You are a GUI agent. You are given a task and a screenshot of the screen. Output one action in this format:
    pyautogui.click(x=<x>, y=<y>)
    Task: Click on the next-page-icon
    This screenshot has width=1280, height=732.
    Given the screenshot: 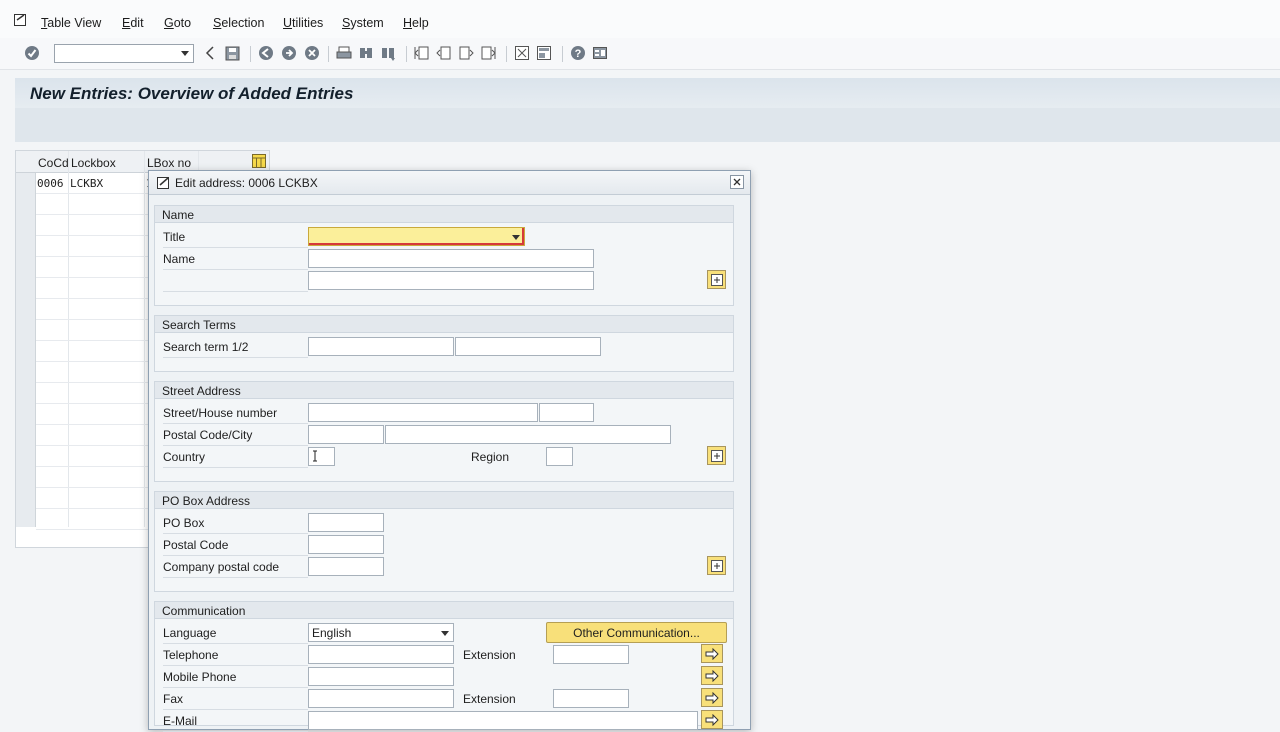 What is the action you would take?
    pyautogui.click(x=466, y=53)
    